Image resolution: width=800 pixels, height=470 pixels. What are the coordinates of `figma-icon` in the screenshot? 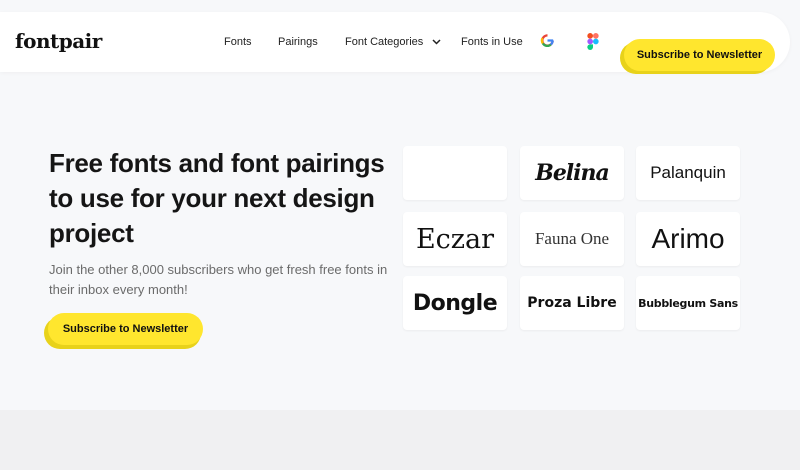 It's located at (593, 41).